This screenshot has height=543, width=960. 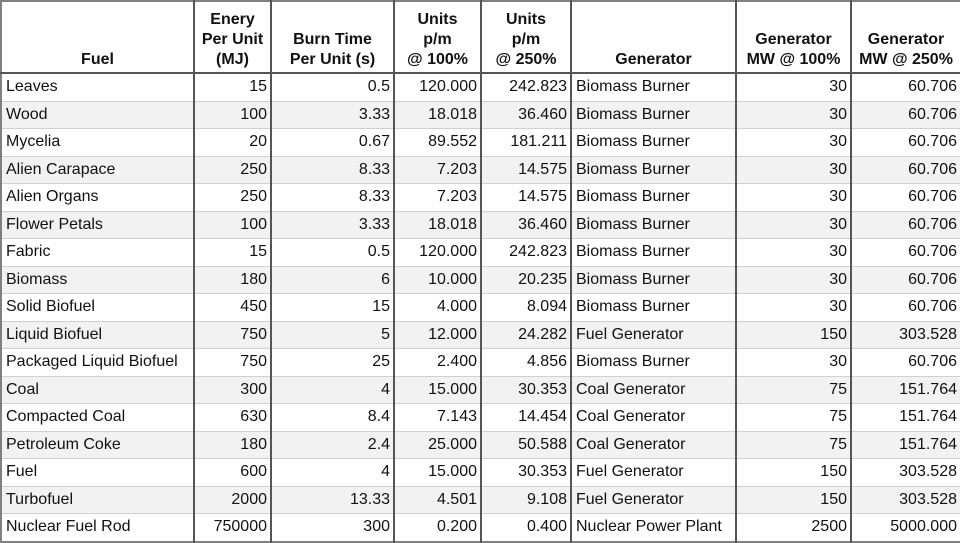 What do you see at coordinates (232, 37) in the screenshot?
I see `header-energy-per-unit: Enery Per Unit (MJ)` at bounding box center [232, 37].